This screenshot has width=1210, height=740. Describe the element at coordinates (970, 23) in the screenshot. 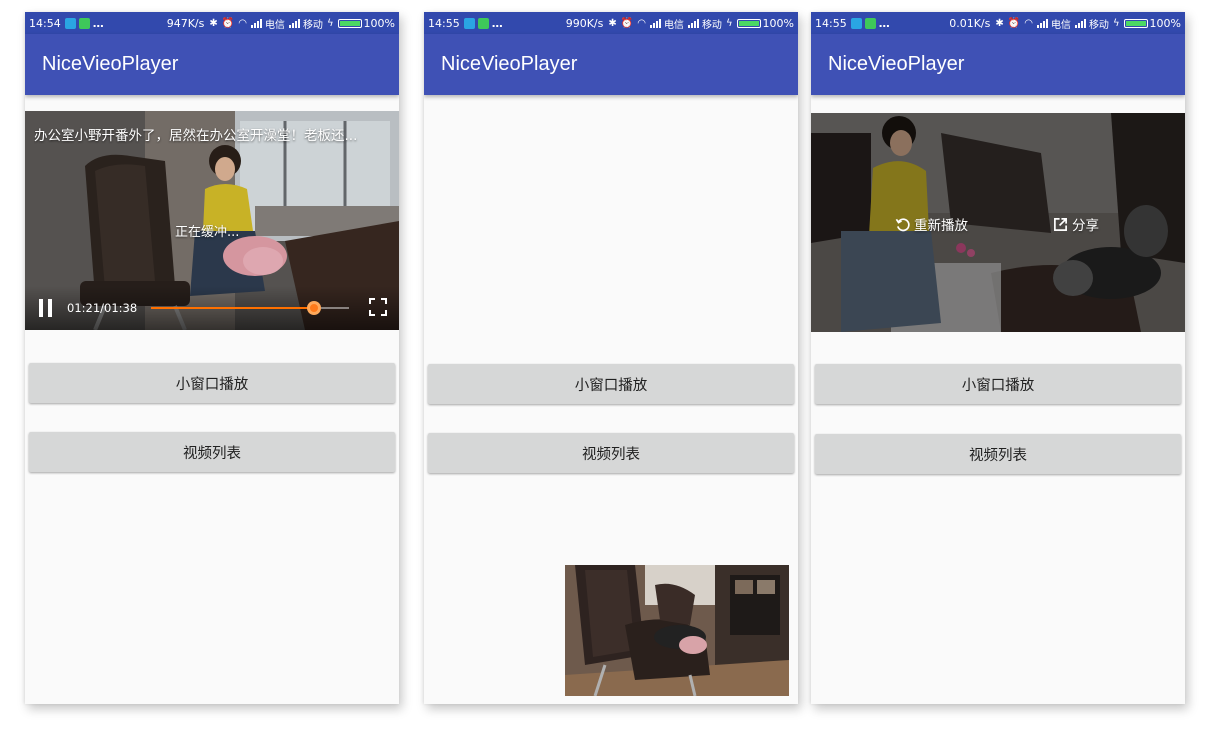

I see `network-speed: 0.01K/s` at that location.